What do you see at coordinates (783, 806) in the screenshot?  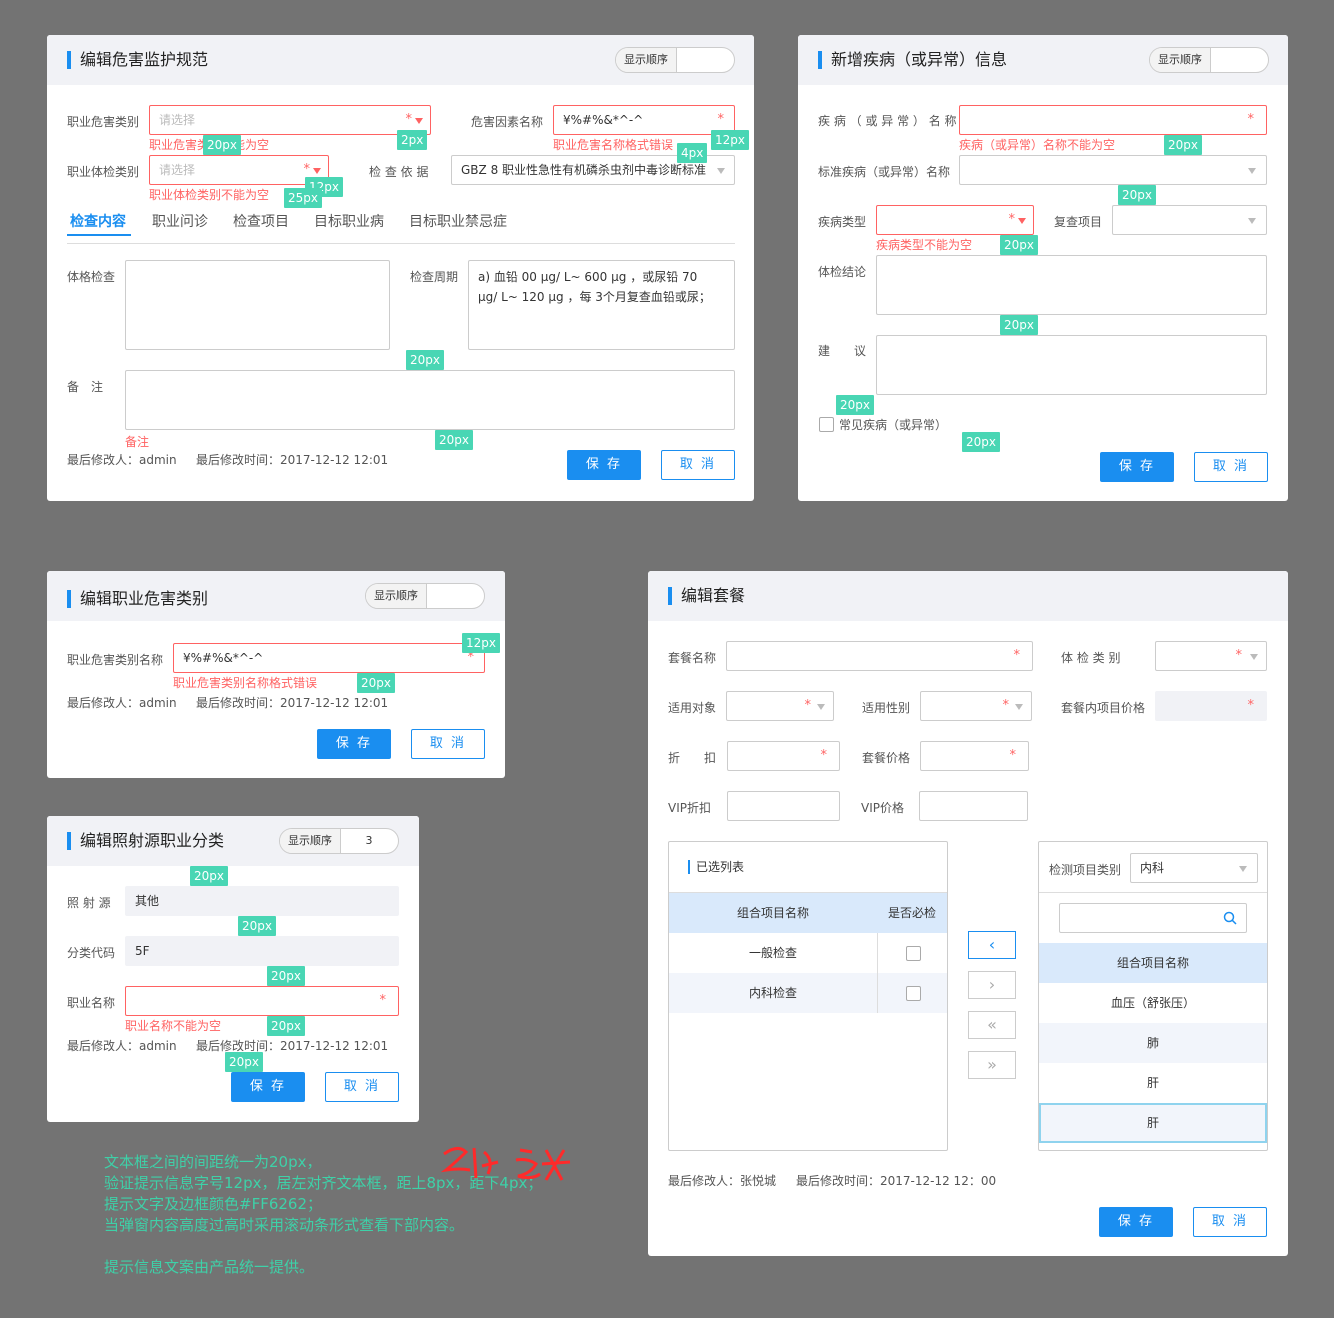 I see `vip-discount-input` at bounding box center [783, 806].